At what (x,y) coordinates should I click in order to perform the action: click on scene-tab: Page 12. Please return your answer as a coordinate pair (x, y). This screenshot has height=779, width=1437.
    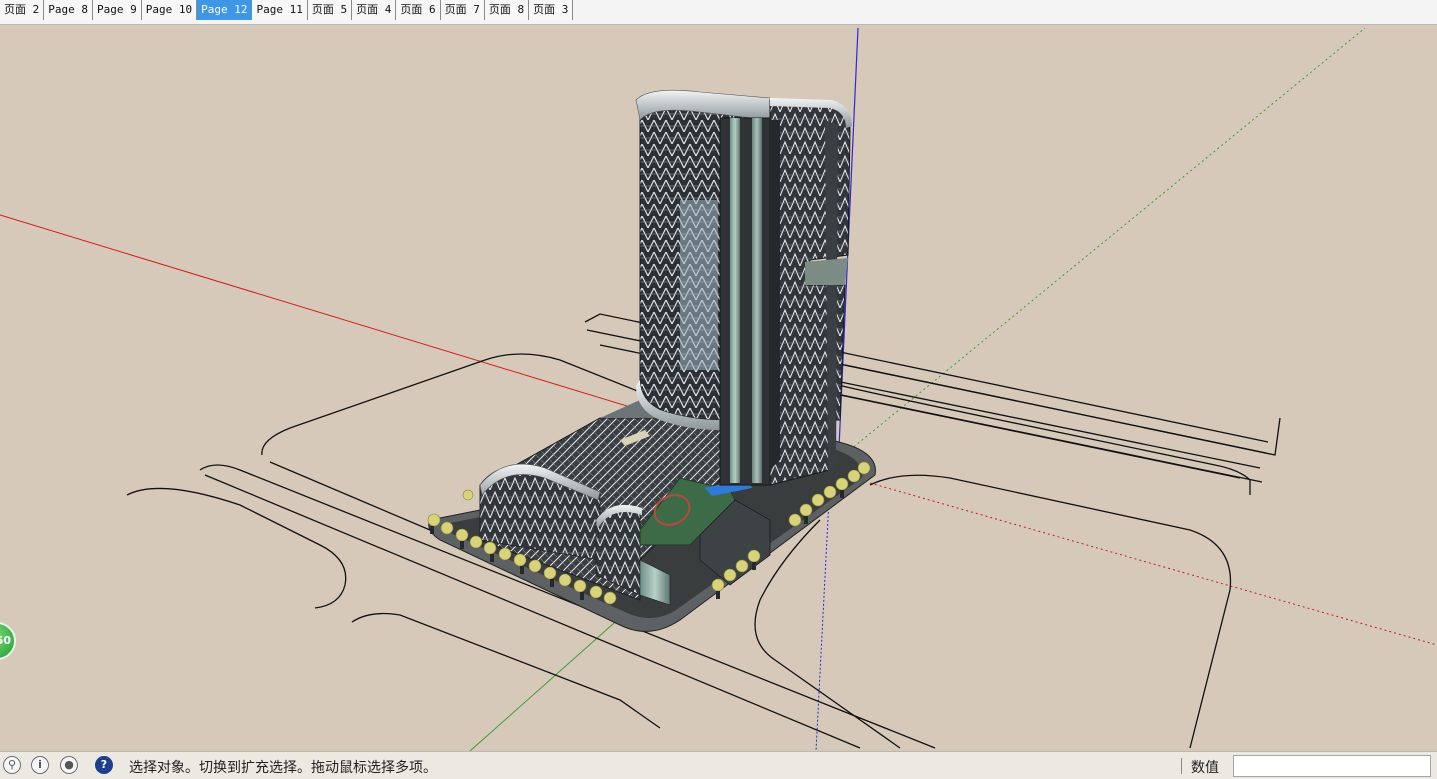
    Looking at the image, I should click on (225, 10).